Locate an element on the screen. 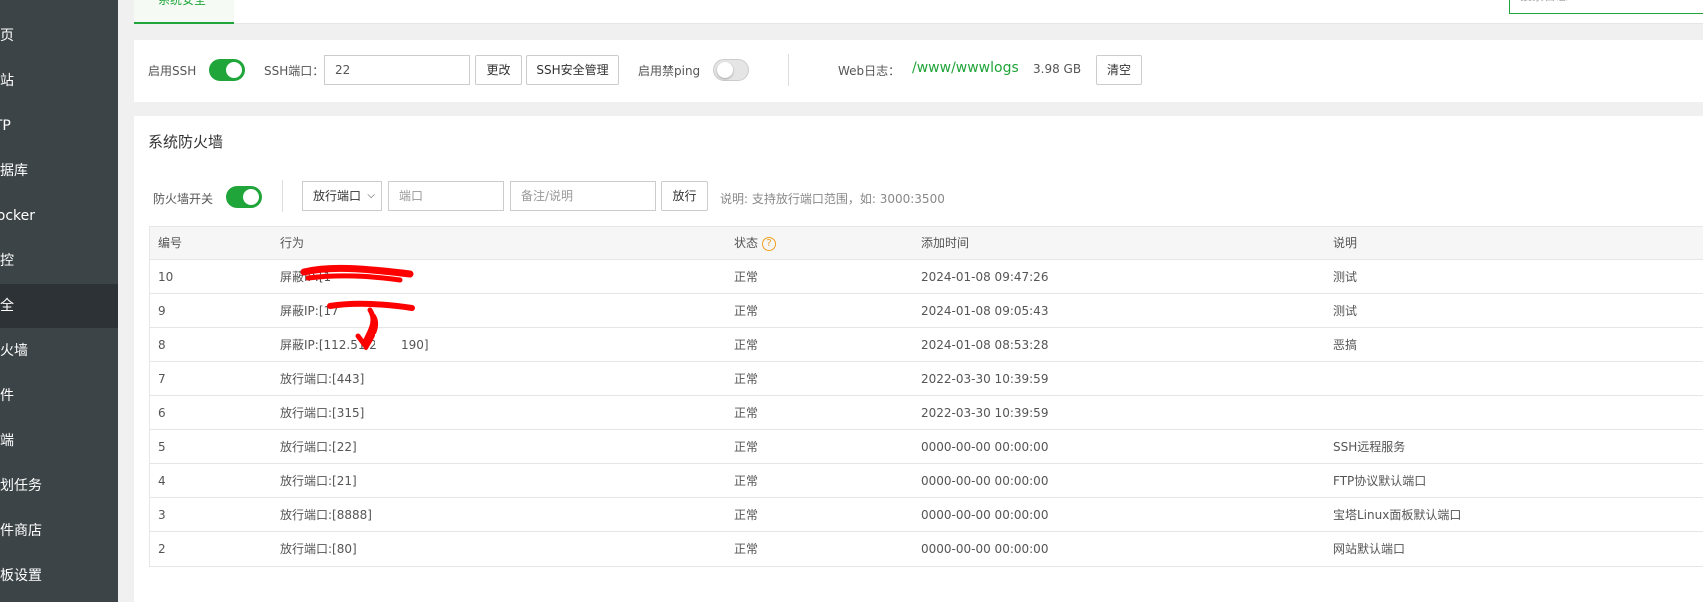  sidebar-item-label: 监控 is located at coordinates (7, 261).